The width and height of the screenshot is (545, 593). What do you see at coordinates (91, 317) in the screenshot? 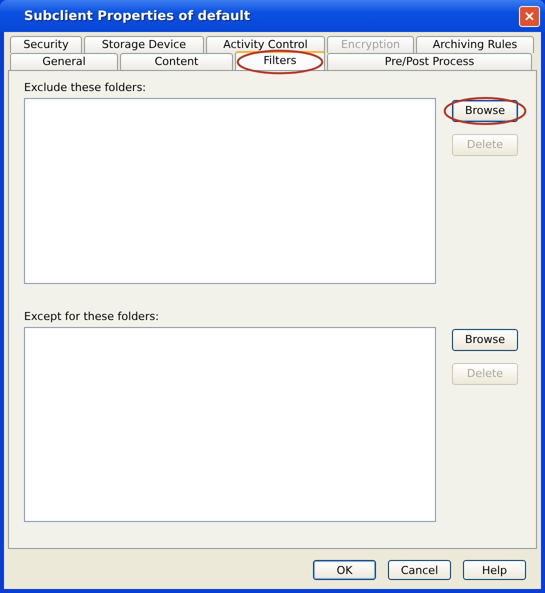
I see `section-label: Except for these folders:` at bounding box center [91, 317].